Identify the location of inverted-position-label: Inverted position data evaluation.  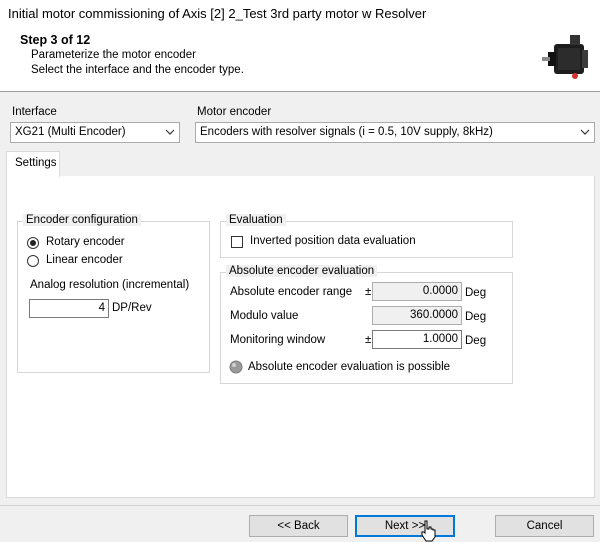
(333, 241).